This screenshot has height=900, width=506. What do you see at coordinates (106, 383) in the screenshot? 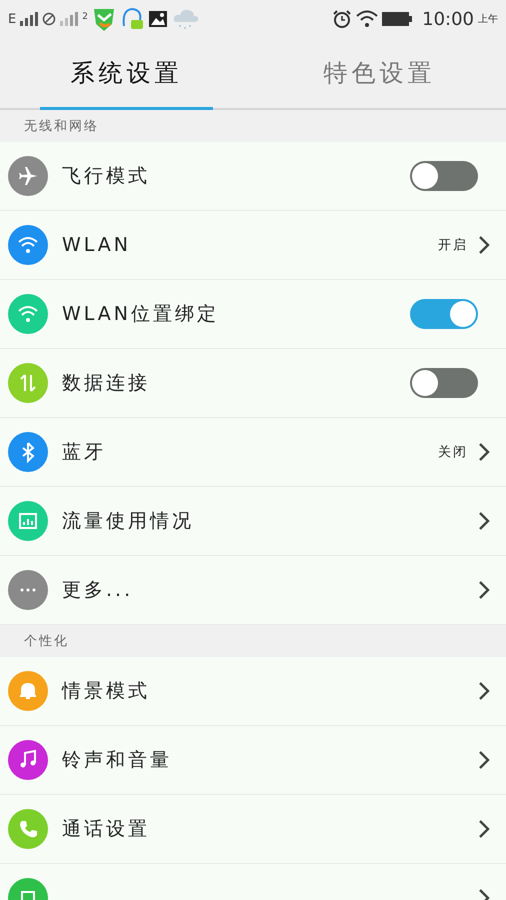
I see `setting-label: 数据连接` at bounding box center [106, 383].